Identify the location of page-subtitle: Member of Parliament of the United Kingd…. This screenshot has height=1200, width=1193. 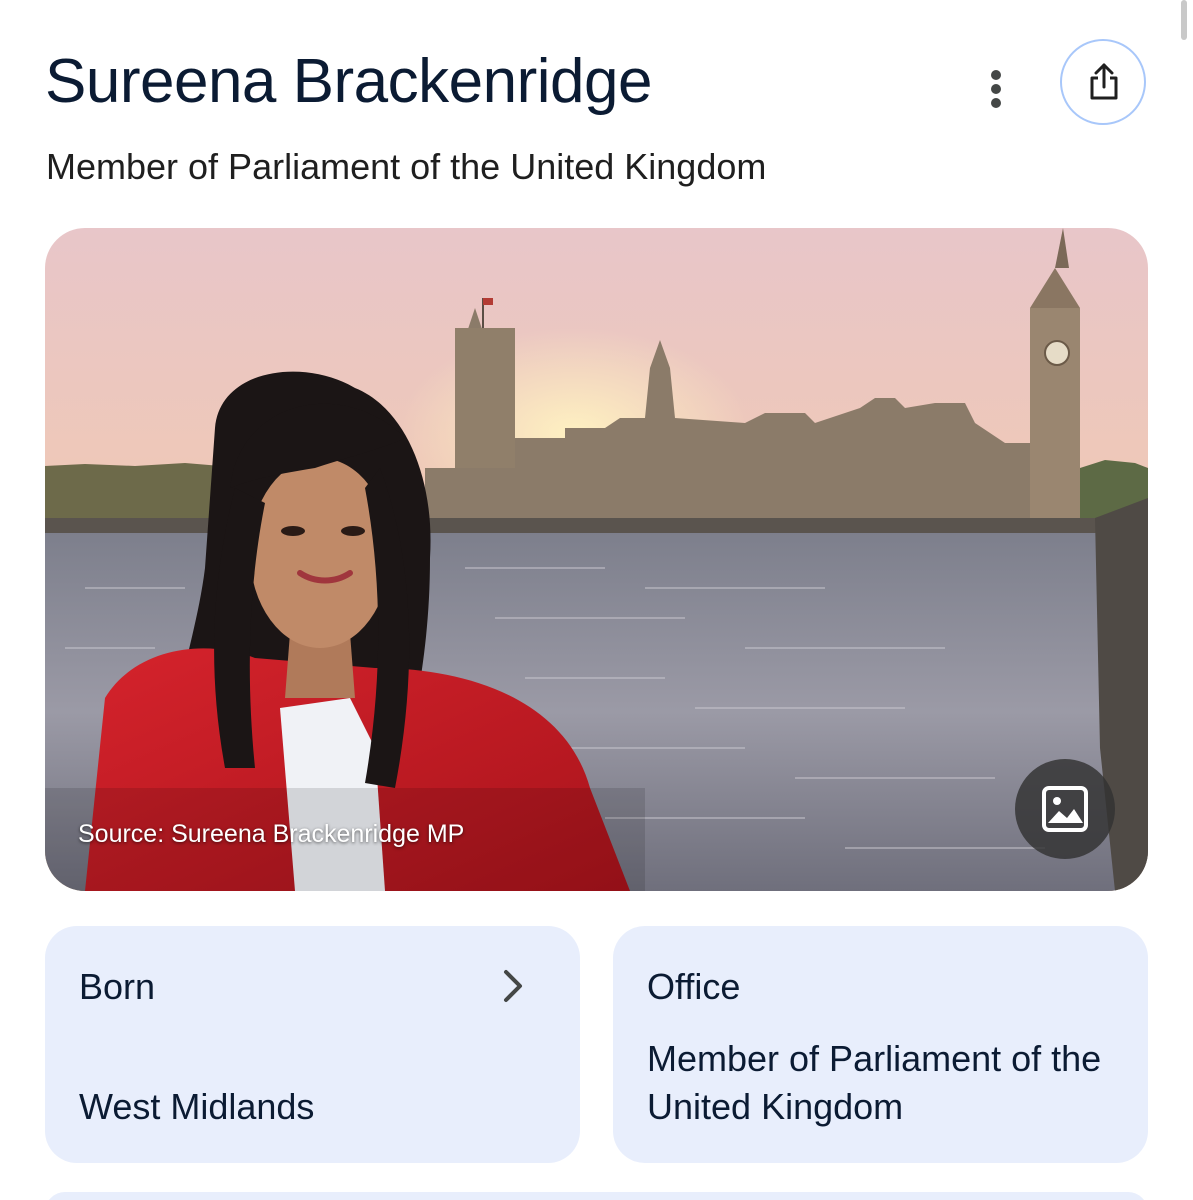
(406, 166).